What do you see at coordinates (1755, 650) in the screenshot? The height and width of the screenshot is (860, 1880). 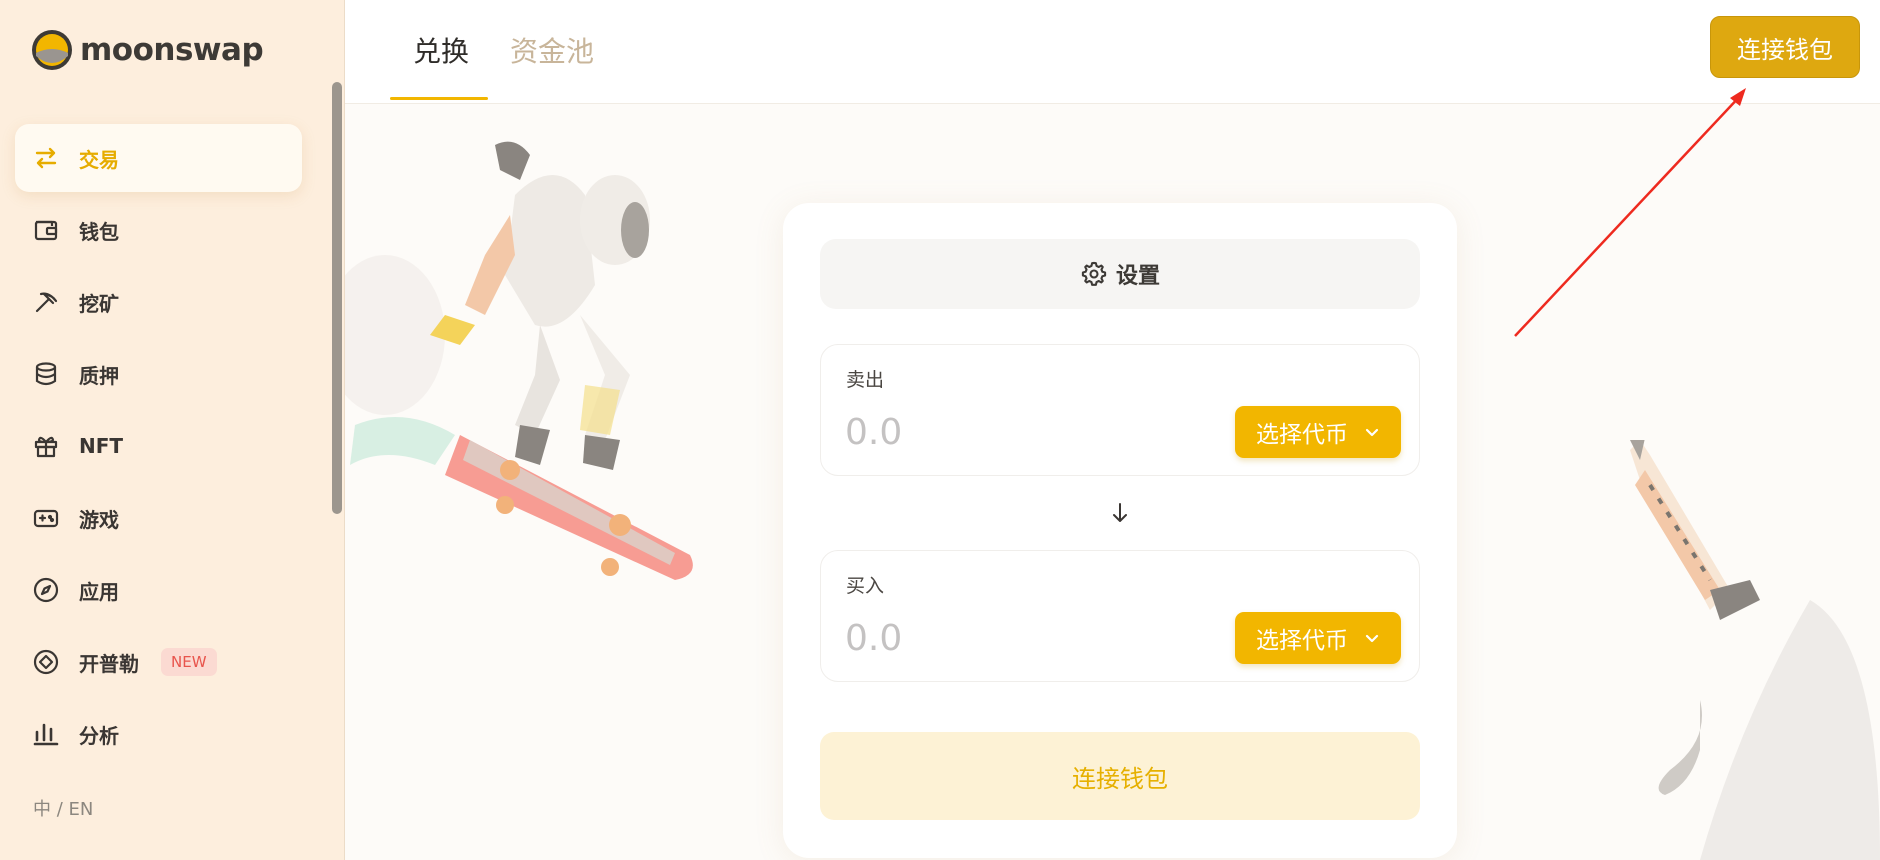 I see `rocket-illustration` at bounding box center [1755, 650].